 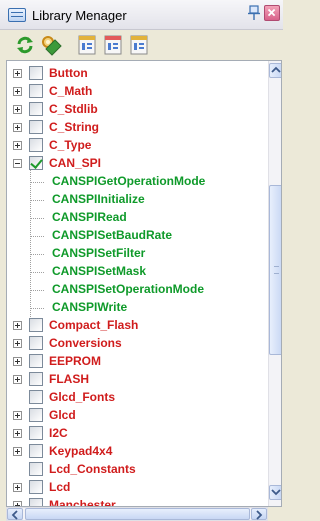 I want to click on tree-item: FLASH, so click(x=135, y=380).